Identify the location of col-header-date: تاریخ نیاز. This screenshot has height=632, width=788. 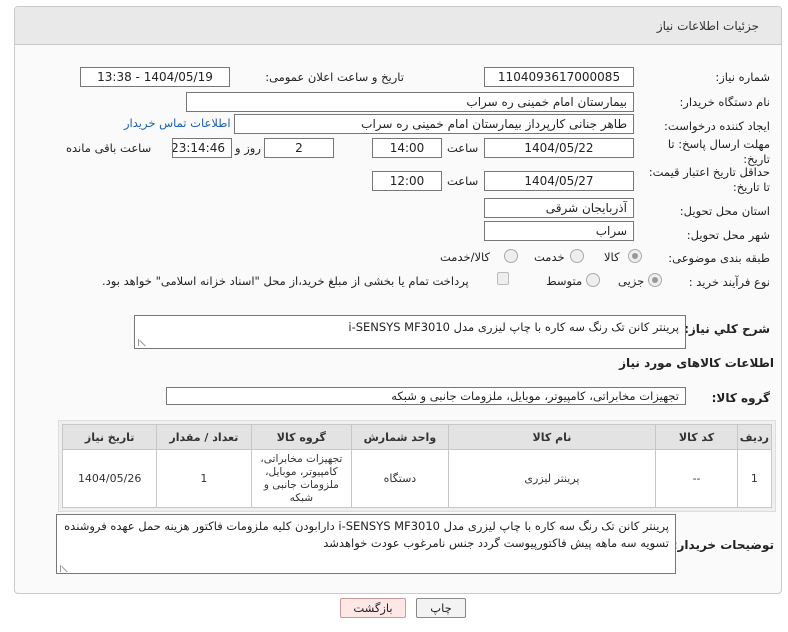
(109, 437).